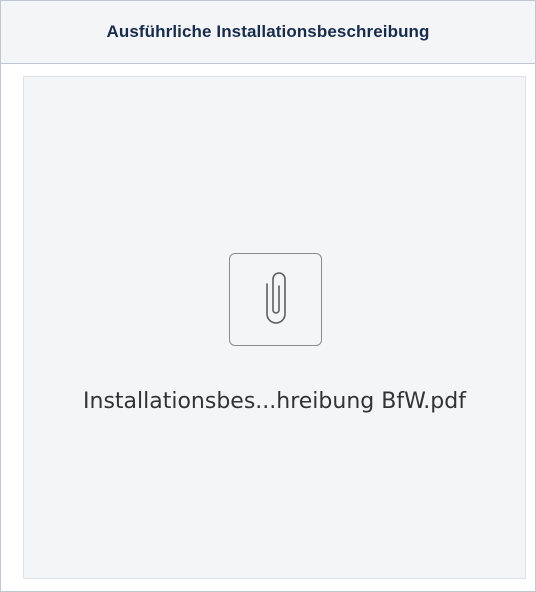 The height and width of the screenshot is (592, 536). I want to click on panel-header: Ausführliche Installationsbeschreibung, so click(268, 32).